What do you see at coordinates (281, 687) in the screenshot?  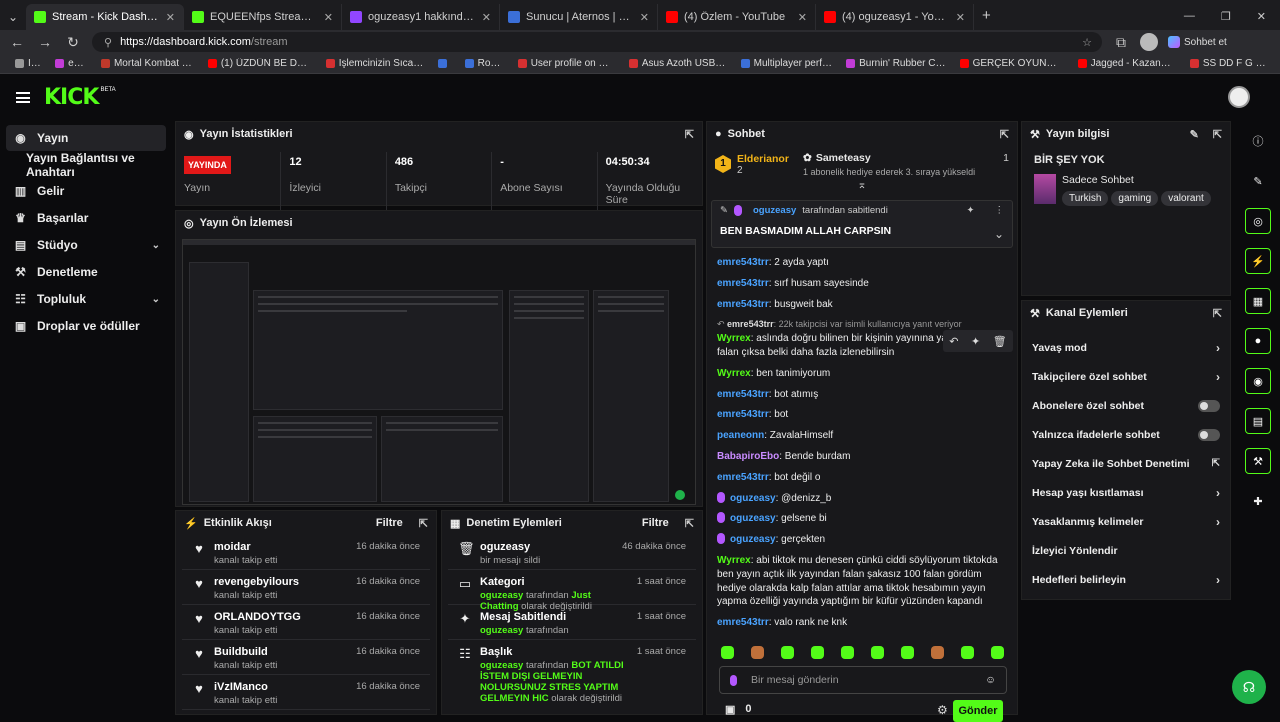 I see `feed-user: iVzIManco` at bounding box center [281, 687].